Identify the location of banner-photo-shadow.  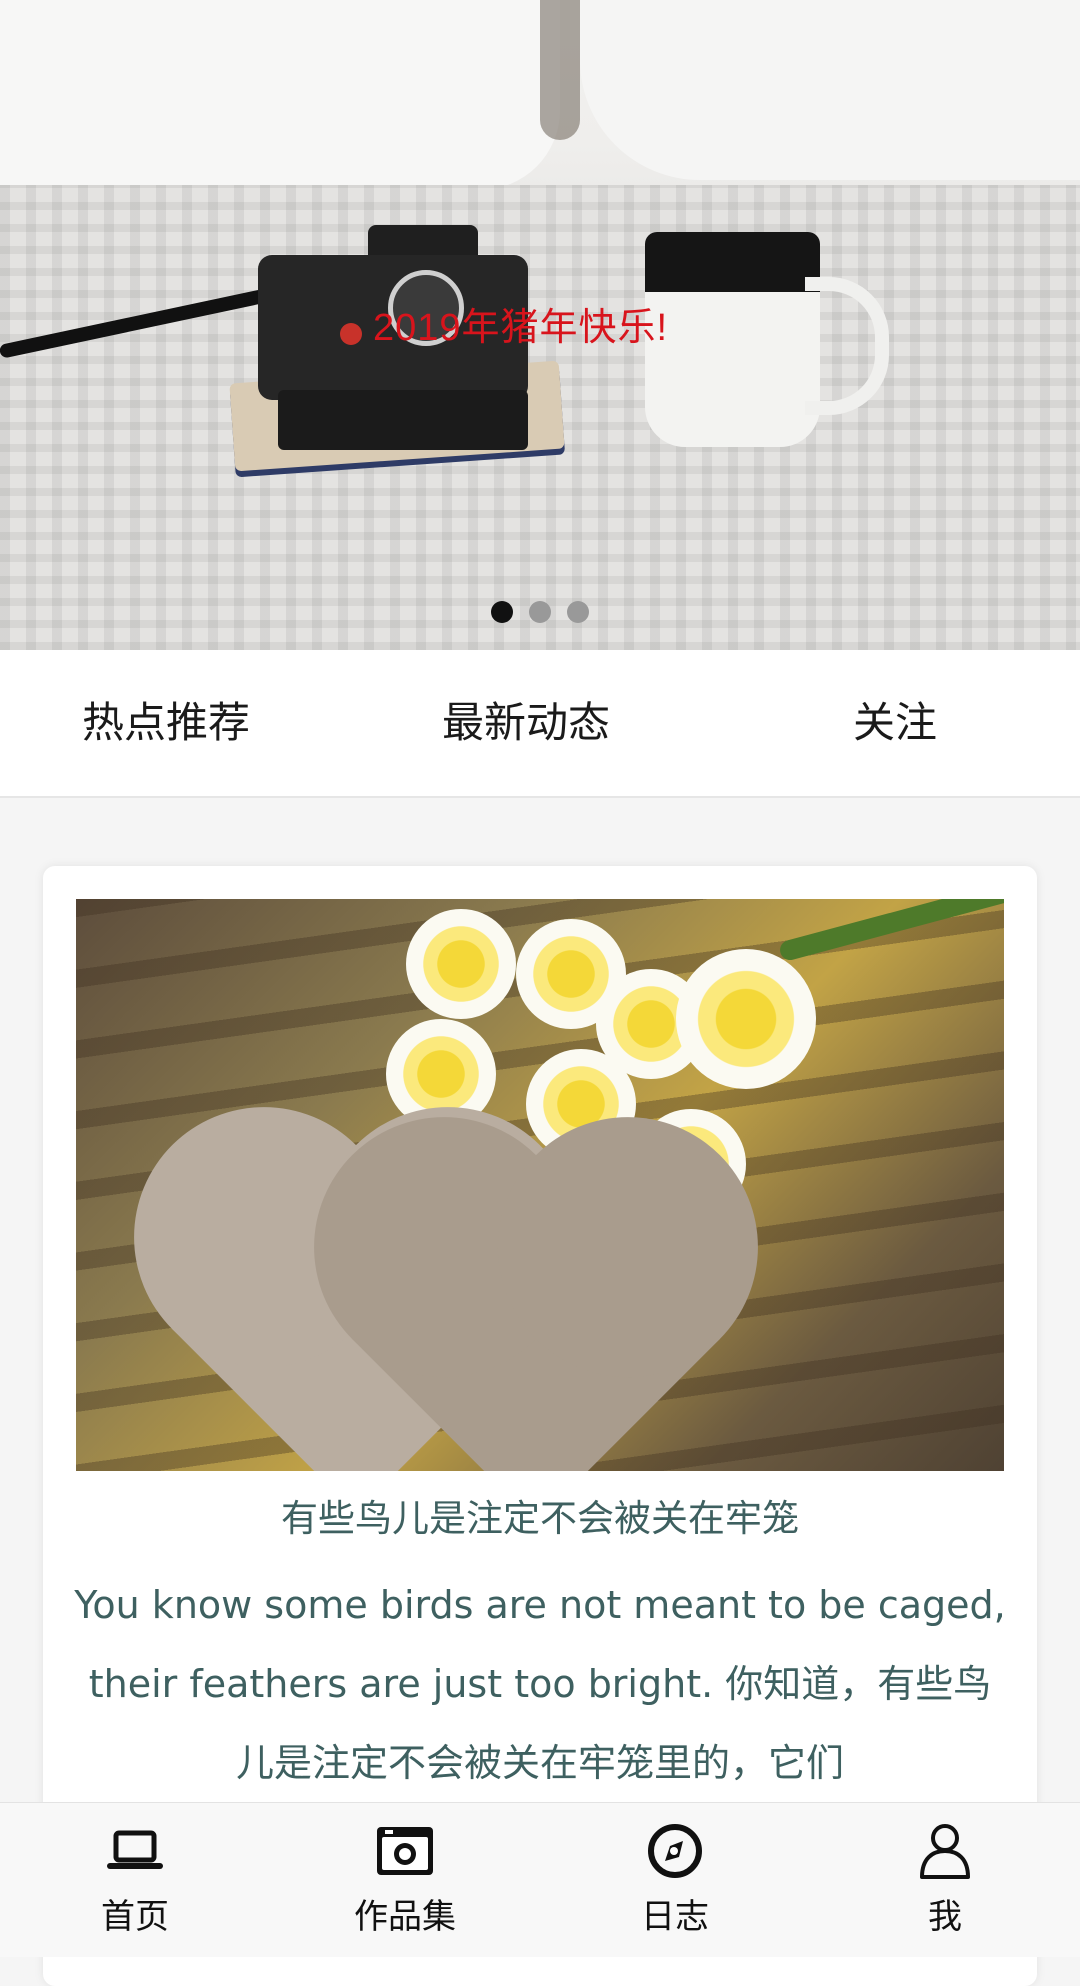
(560, 70).